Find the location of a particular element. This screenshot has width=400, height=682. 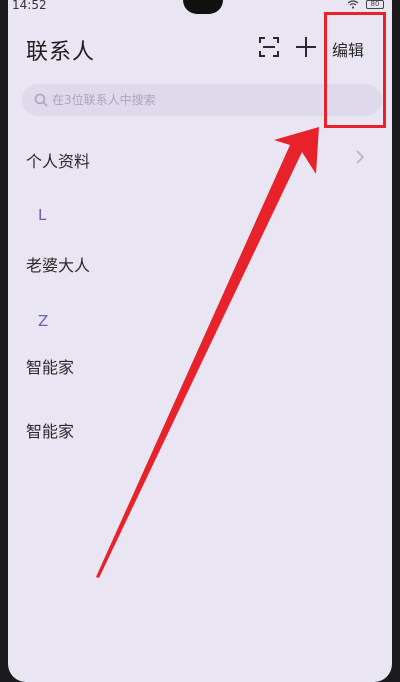

section-letter-l: L is located at coordinates (42, 215).